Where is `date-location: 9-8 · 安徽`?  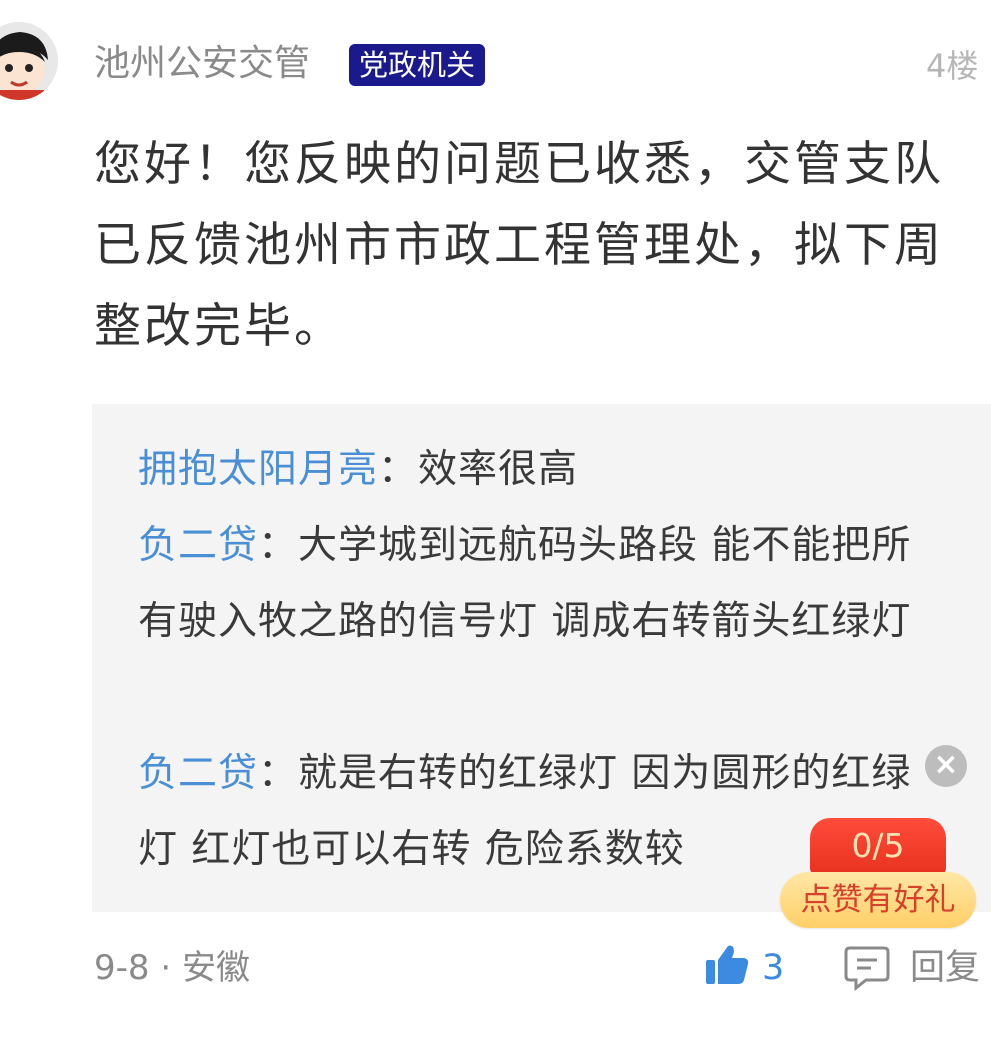
date-location: 9-8 · 安徽 is located at coordinates (172, 968).